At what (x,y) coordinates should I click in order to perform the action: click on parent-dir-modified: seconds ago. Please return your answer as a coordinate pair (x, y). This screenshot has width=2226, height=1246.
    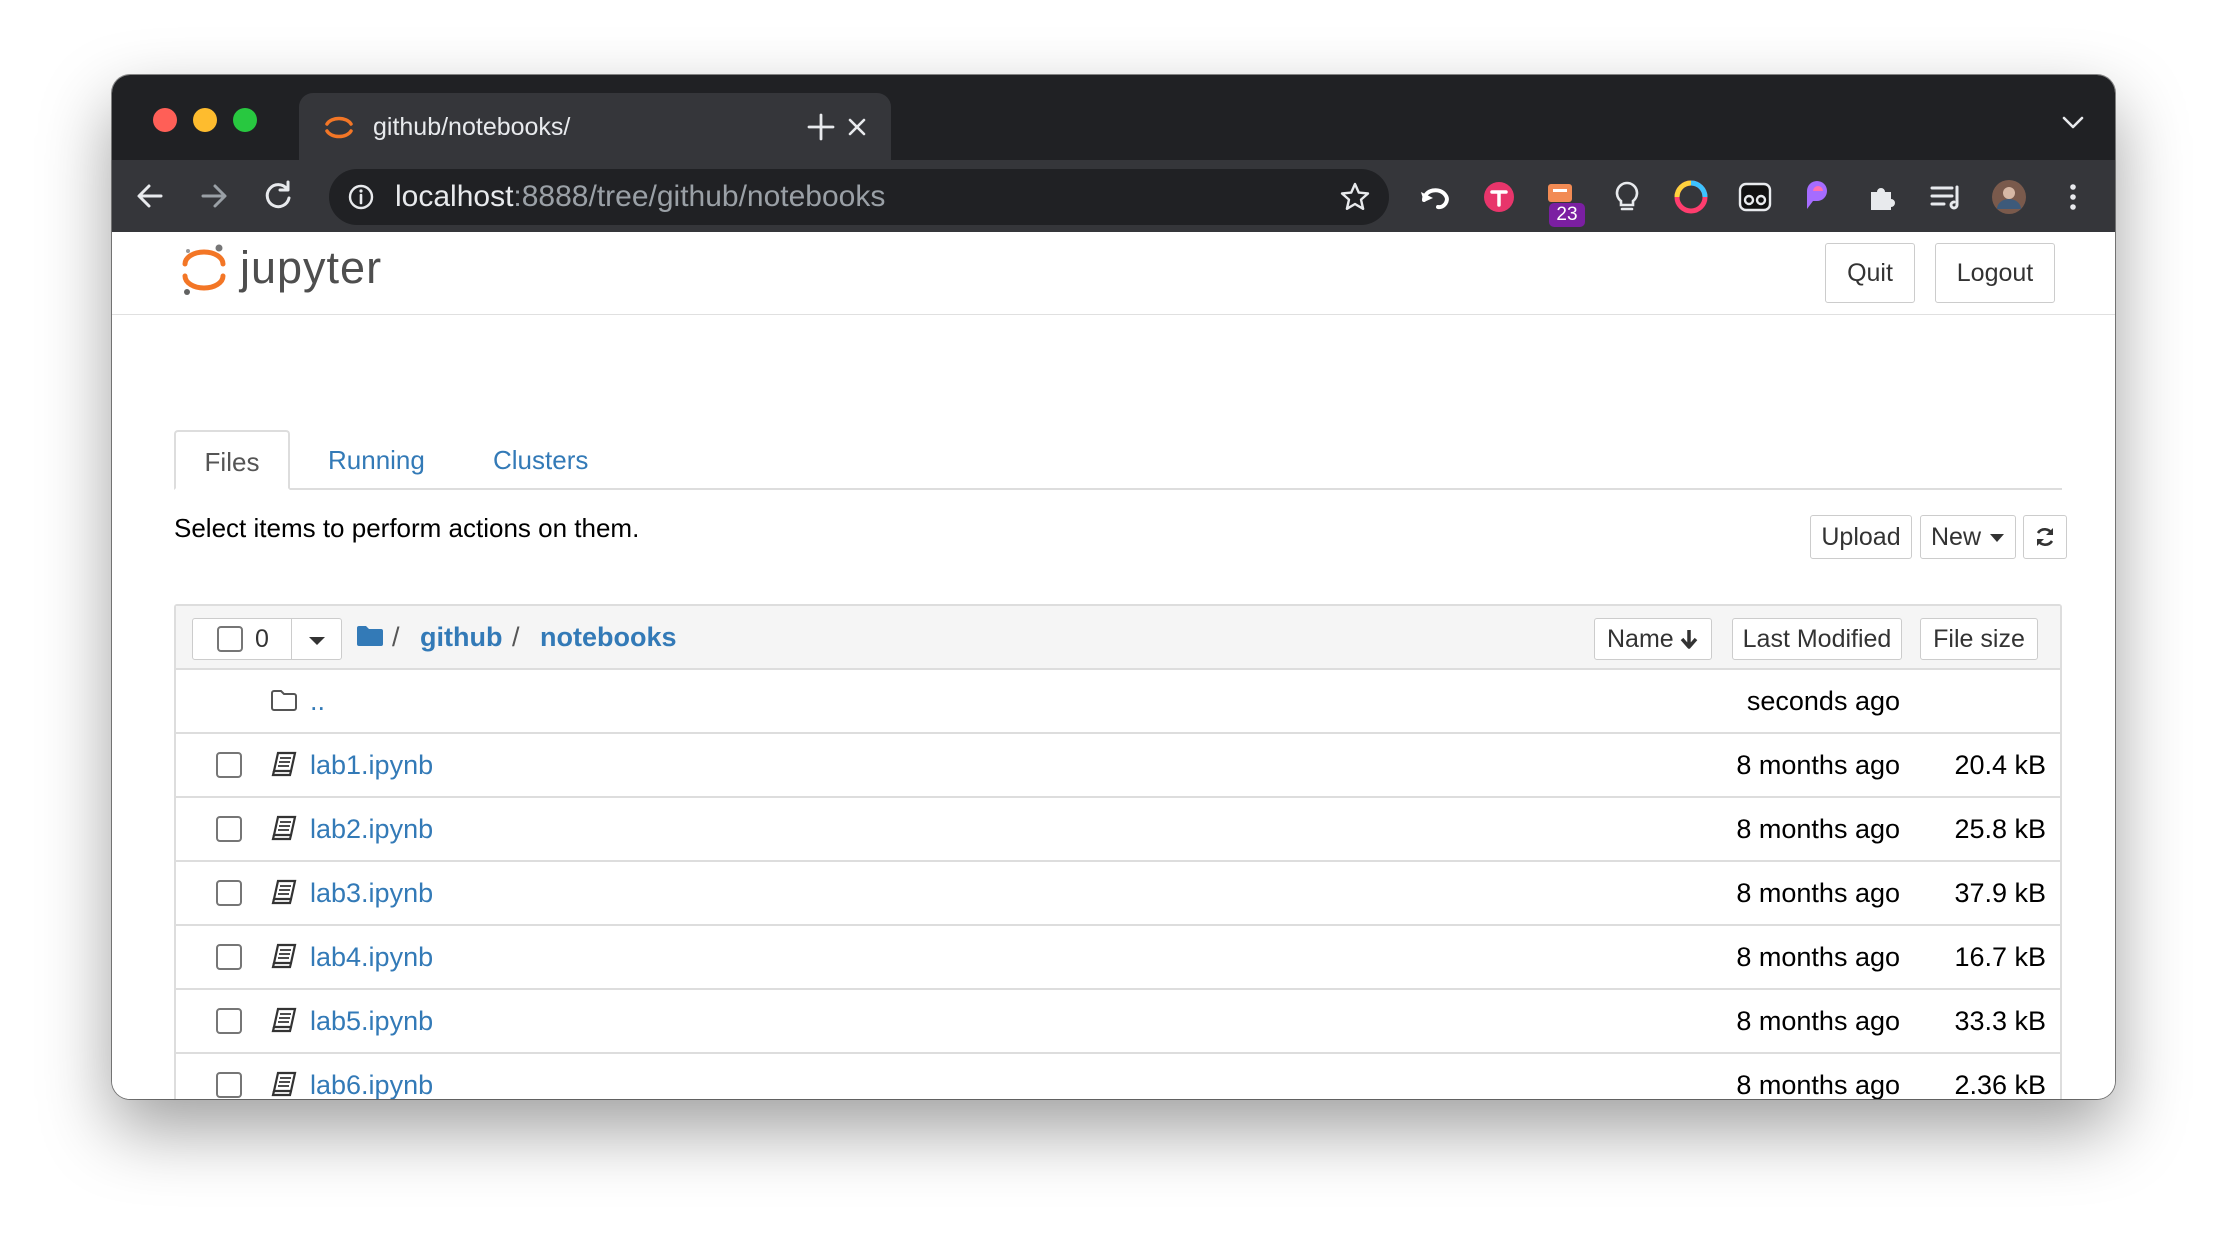
    Looking at the image, I should click on (1823, 701).